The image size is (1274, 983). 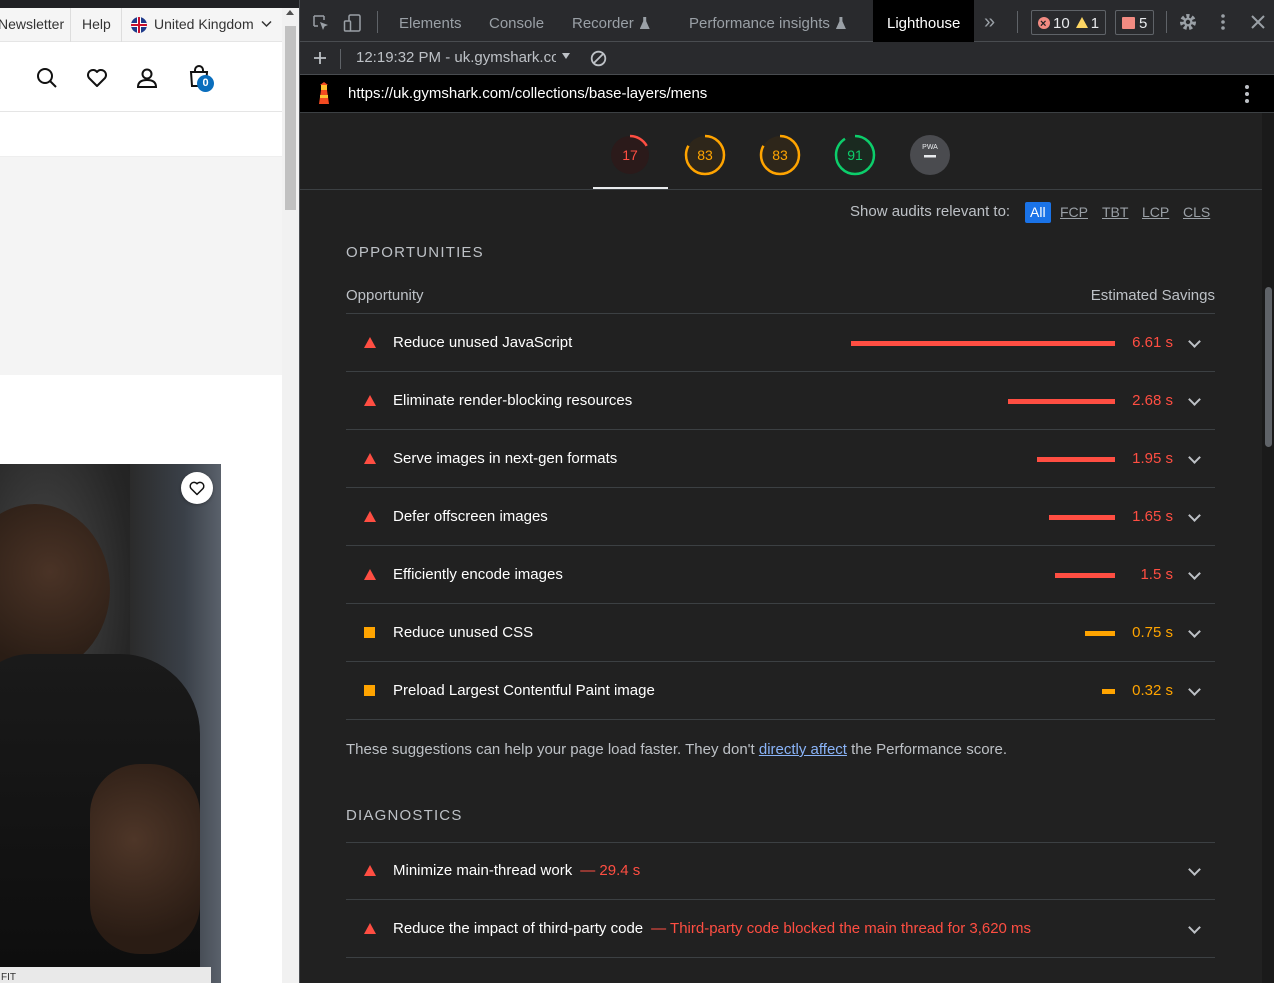 I want to click on close-devtools-icon, so click(x=1258, y=22).